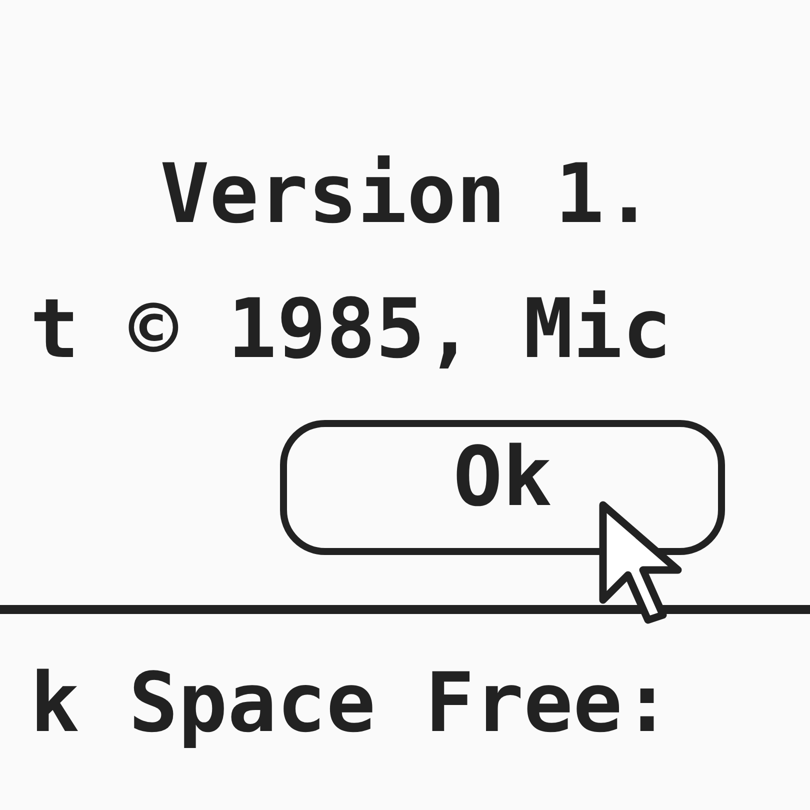 This screenshot has width=810, height=810. I want to click on disk-space-label: k Space Free:, so click(351, 704).